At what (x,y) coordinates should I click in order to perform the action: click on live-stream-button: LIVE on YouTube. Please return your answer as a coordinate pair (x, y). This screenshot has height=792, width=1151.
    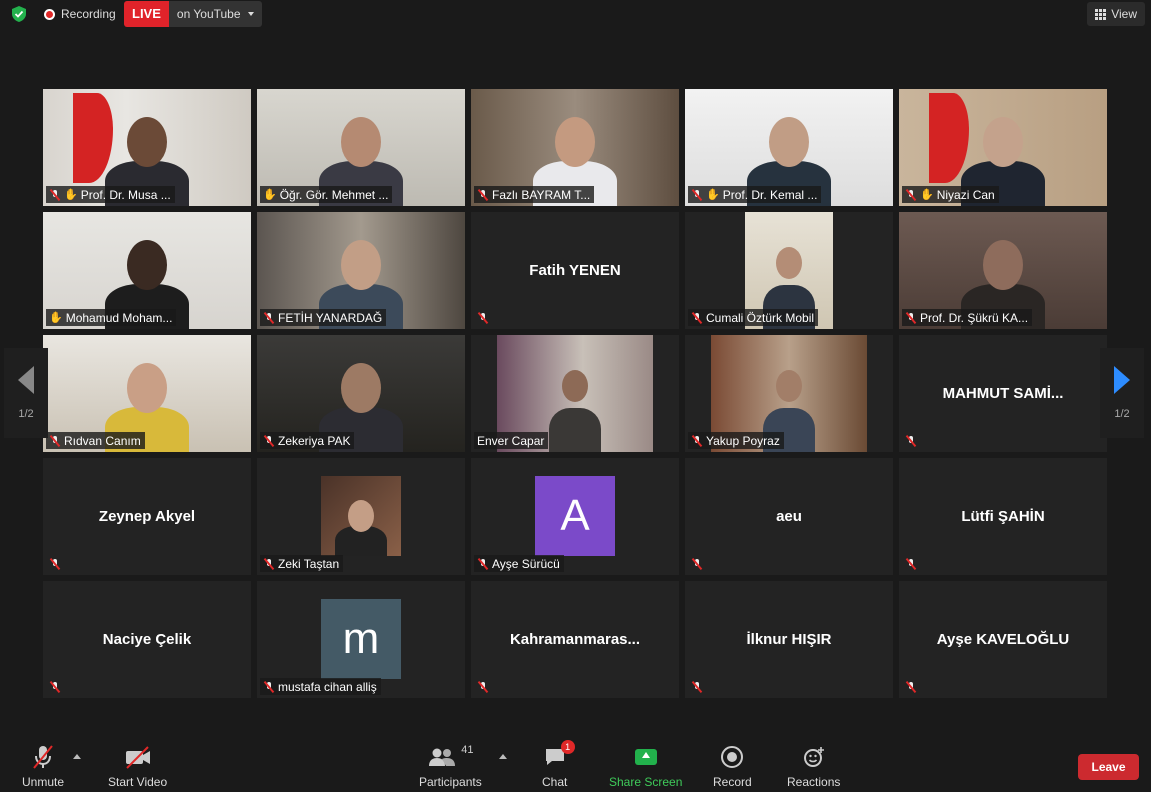
    Looking at the image, I should click on (193, 14).